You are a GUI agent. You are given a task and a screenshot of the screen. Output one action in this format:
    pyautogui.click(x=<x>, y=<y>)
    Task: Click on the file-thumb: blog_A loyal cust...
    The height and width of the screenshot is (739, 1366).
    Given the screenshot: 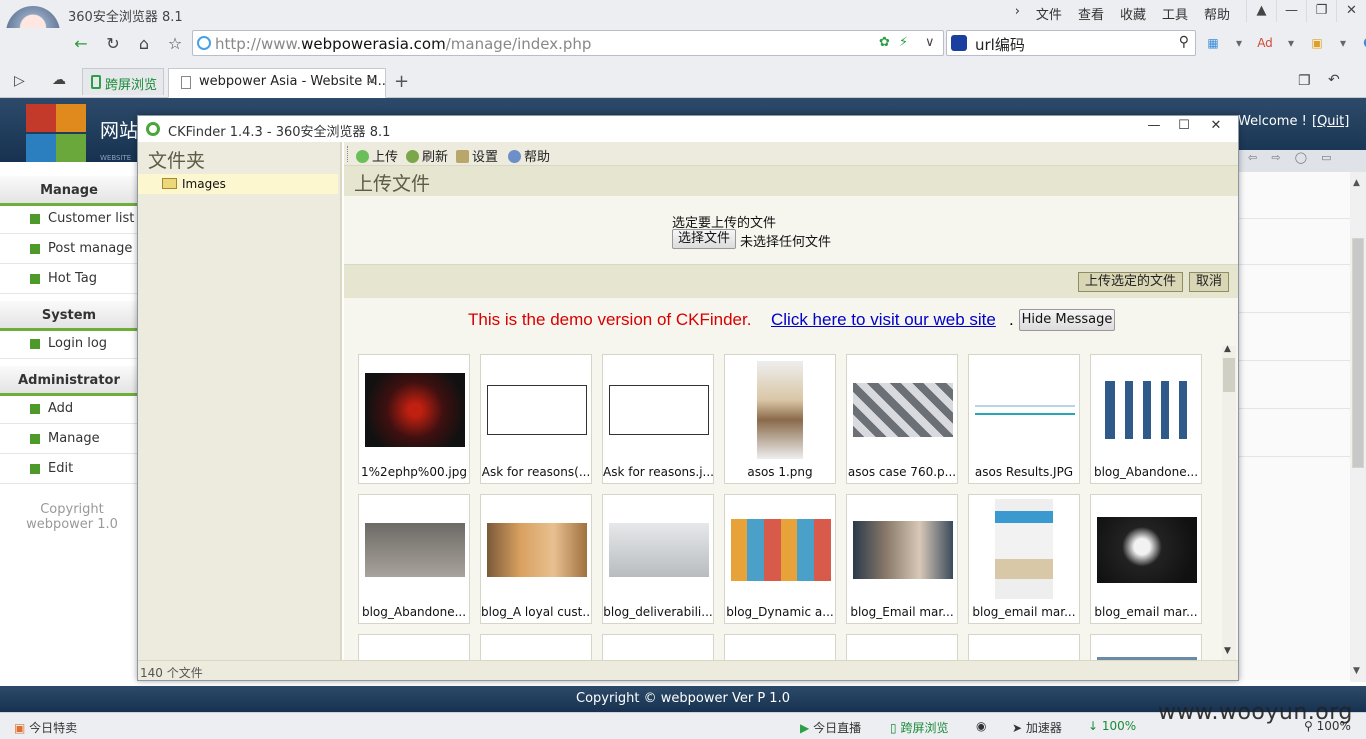 What is the action you would take?
    pyautogui.click(x=536, y=559)
    